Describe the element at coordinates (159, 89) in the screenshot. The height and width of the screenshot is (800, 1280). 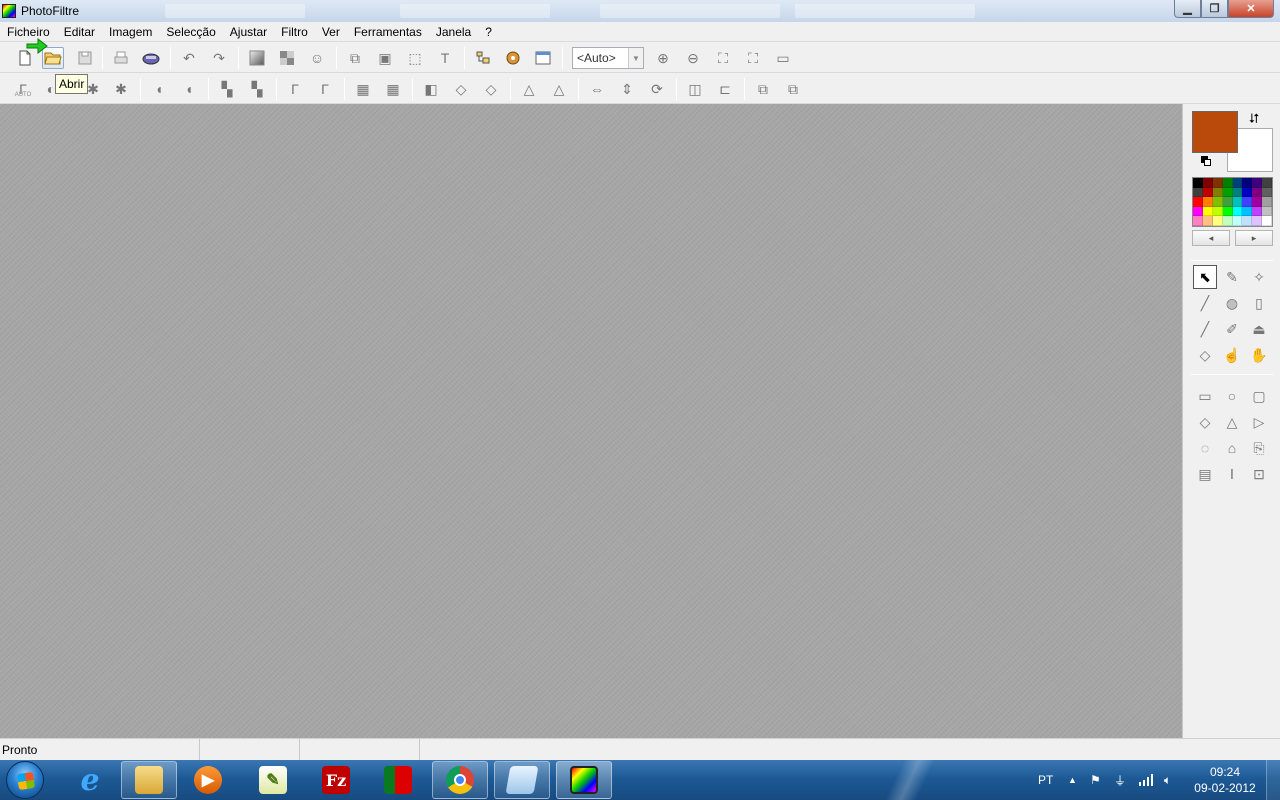
I see `contrast-minus-icon: ◖` at that location.